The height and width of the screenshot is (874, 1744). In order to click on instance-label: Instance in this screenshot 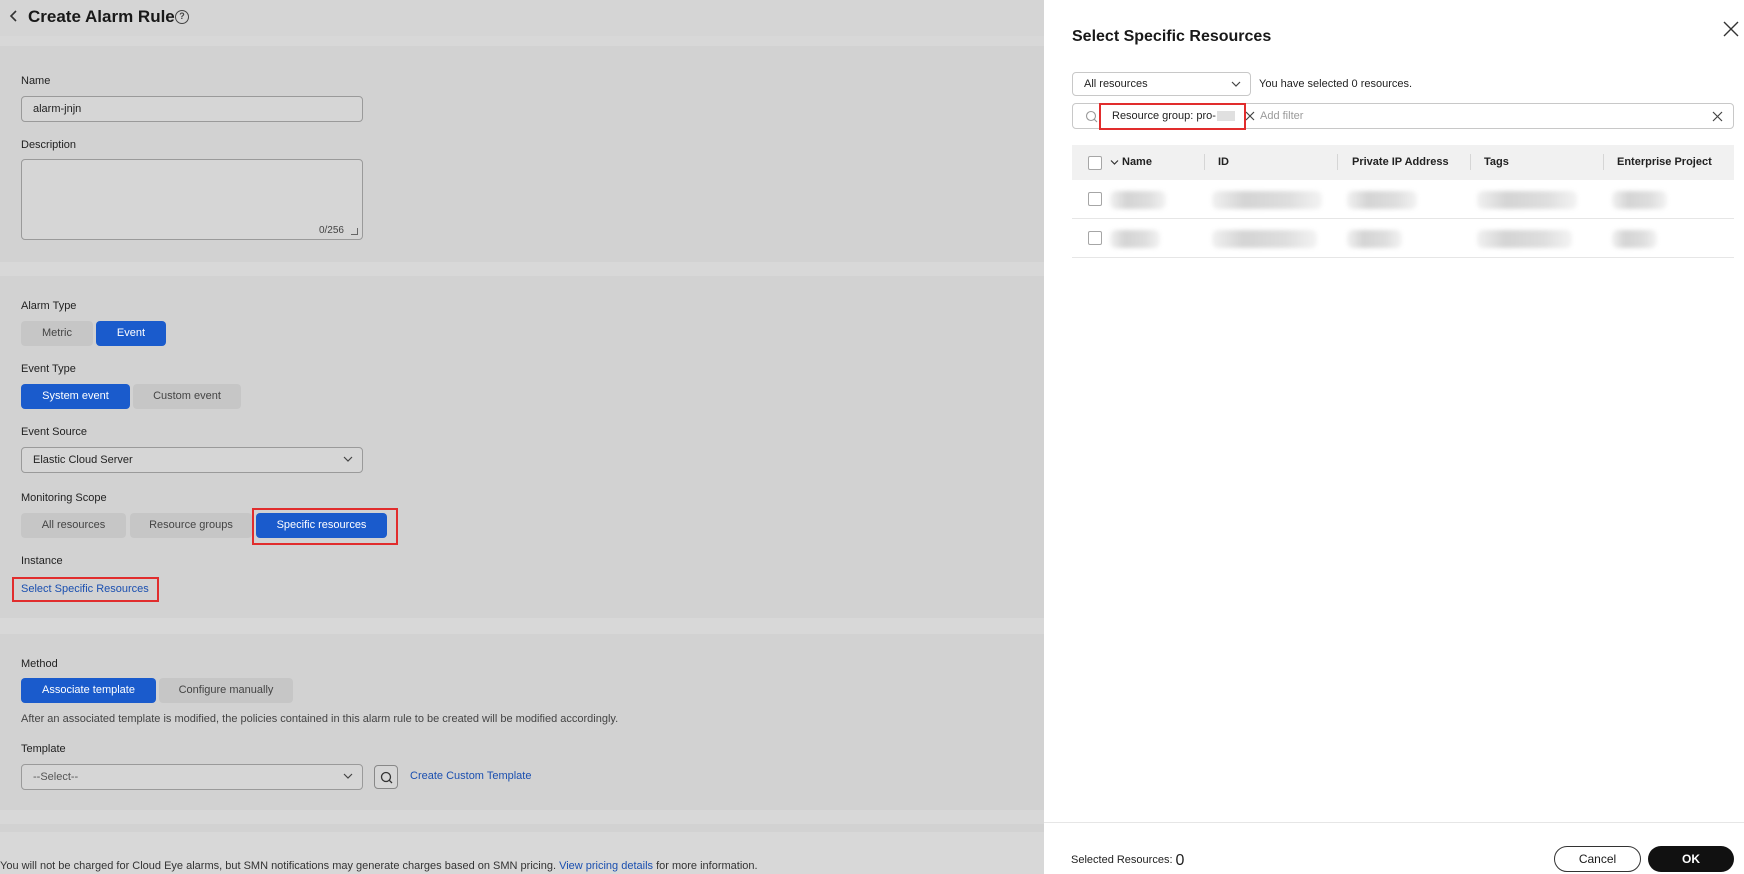, I will do `click(42, 561)`.